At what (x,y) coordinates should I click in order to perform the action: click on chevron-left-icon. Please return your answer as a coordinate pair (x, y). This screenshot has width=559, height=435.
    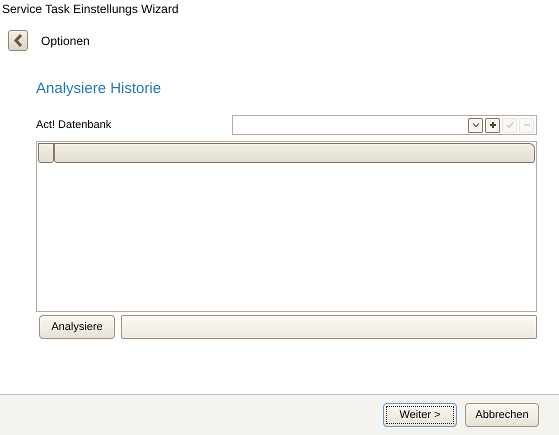
    Looking at the image, I should click on (18, 40).